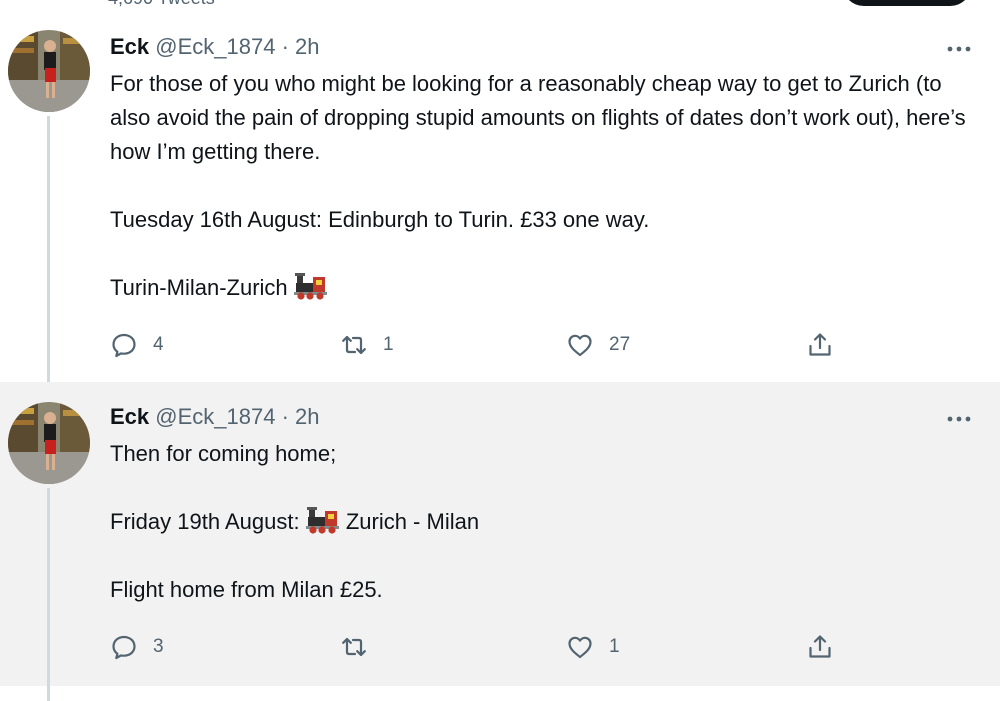 The width and height of the screenshot is (1000, 701). I want to click on tweet-paragraph: Turin-Milan-Zurich, so click(545, 288).